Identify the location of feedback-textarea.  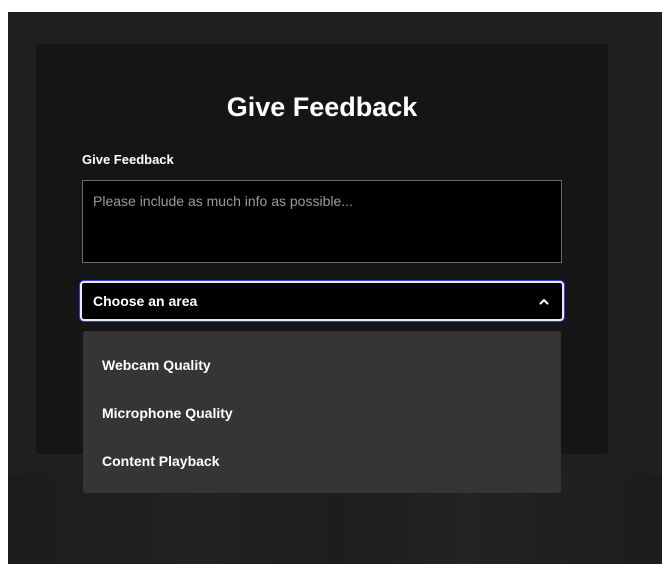
(322, 221).